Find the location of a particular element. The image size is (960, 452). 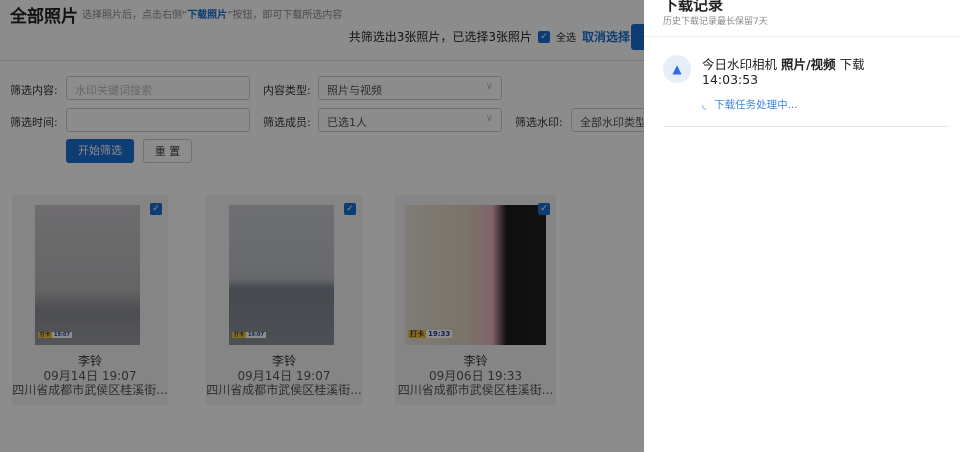

drawer-subtitle: 历史下载记录最长保留7天 is located at coordinates (715, 22).